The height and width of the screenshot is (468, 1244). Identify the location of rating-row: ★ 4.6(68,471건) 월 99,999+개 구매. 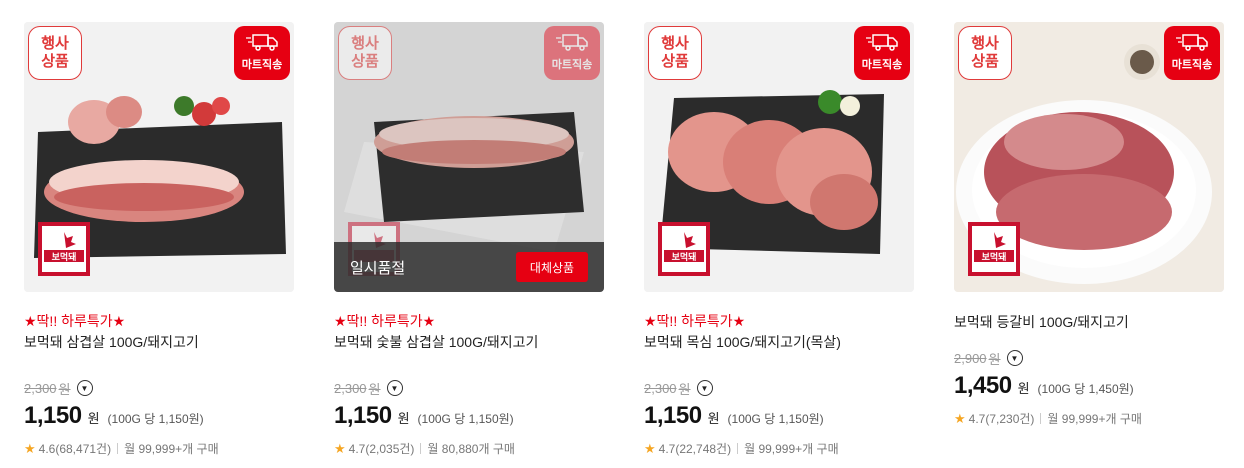
(159, 448).